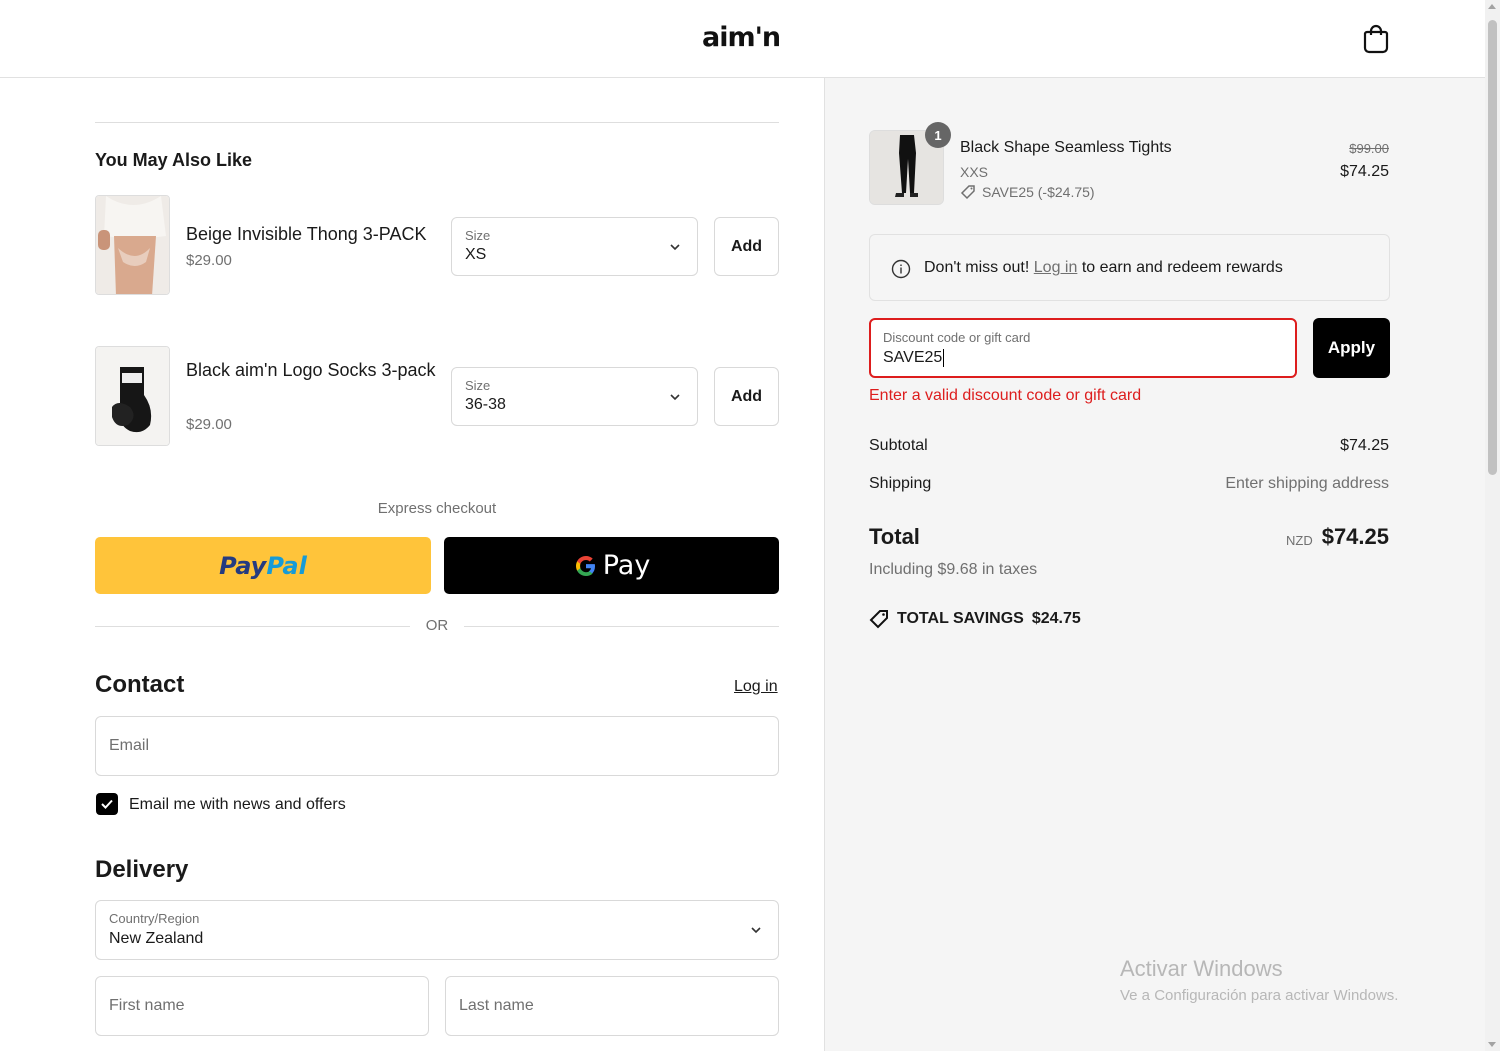 The image size is (1500, 1051). I want to click on upsell-product-name: Beige Invisible Thong 3-PACK, so click(306, 234).